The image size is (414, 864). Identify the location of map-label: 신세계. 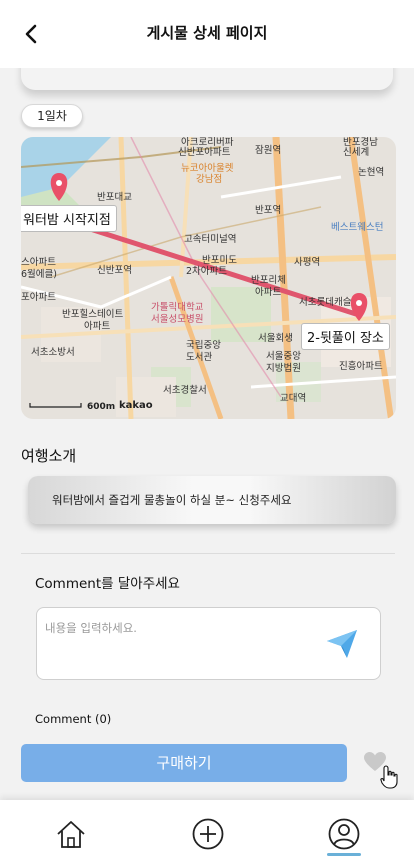
(356, 152).